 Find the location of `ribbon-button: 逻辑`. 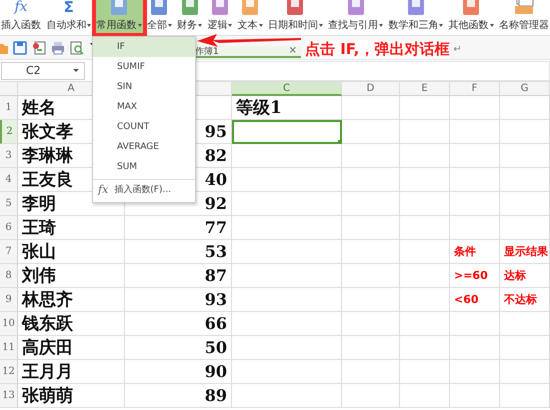

ribbon-button: 逻辑 is located at coordinates (220, 17).